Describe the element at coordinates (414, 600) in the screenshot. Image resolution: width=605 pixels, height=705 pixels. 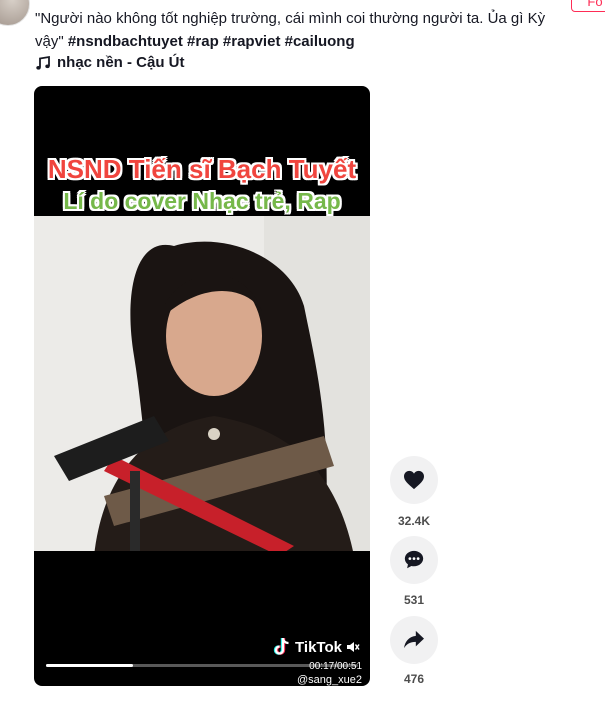
I see `comment-count: 531` at that location.